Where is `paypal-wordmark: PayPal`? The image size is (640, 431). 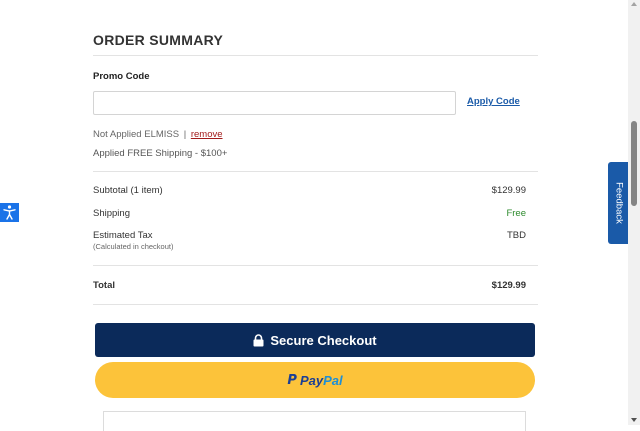
paypal-wordmark: PayPal is located at coordinates (321, 380).